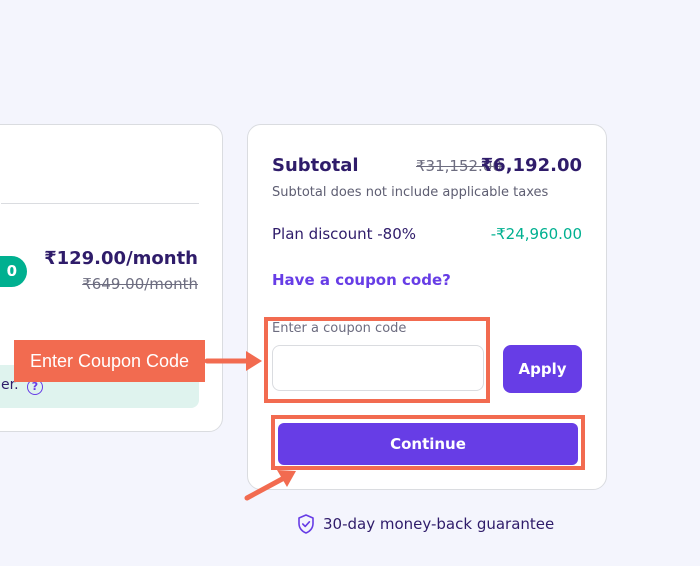  I want to click on arrow-to-continue-icon, so click(270, 485).